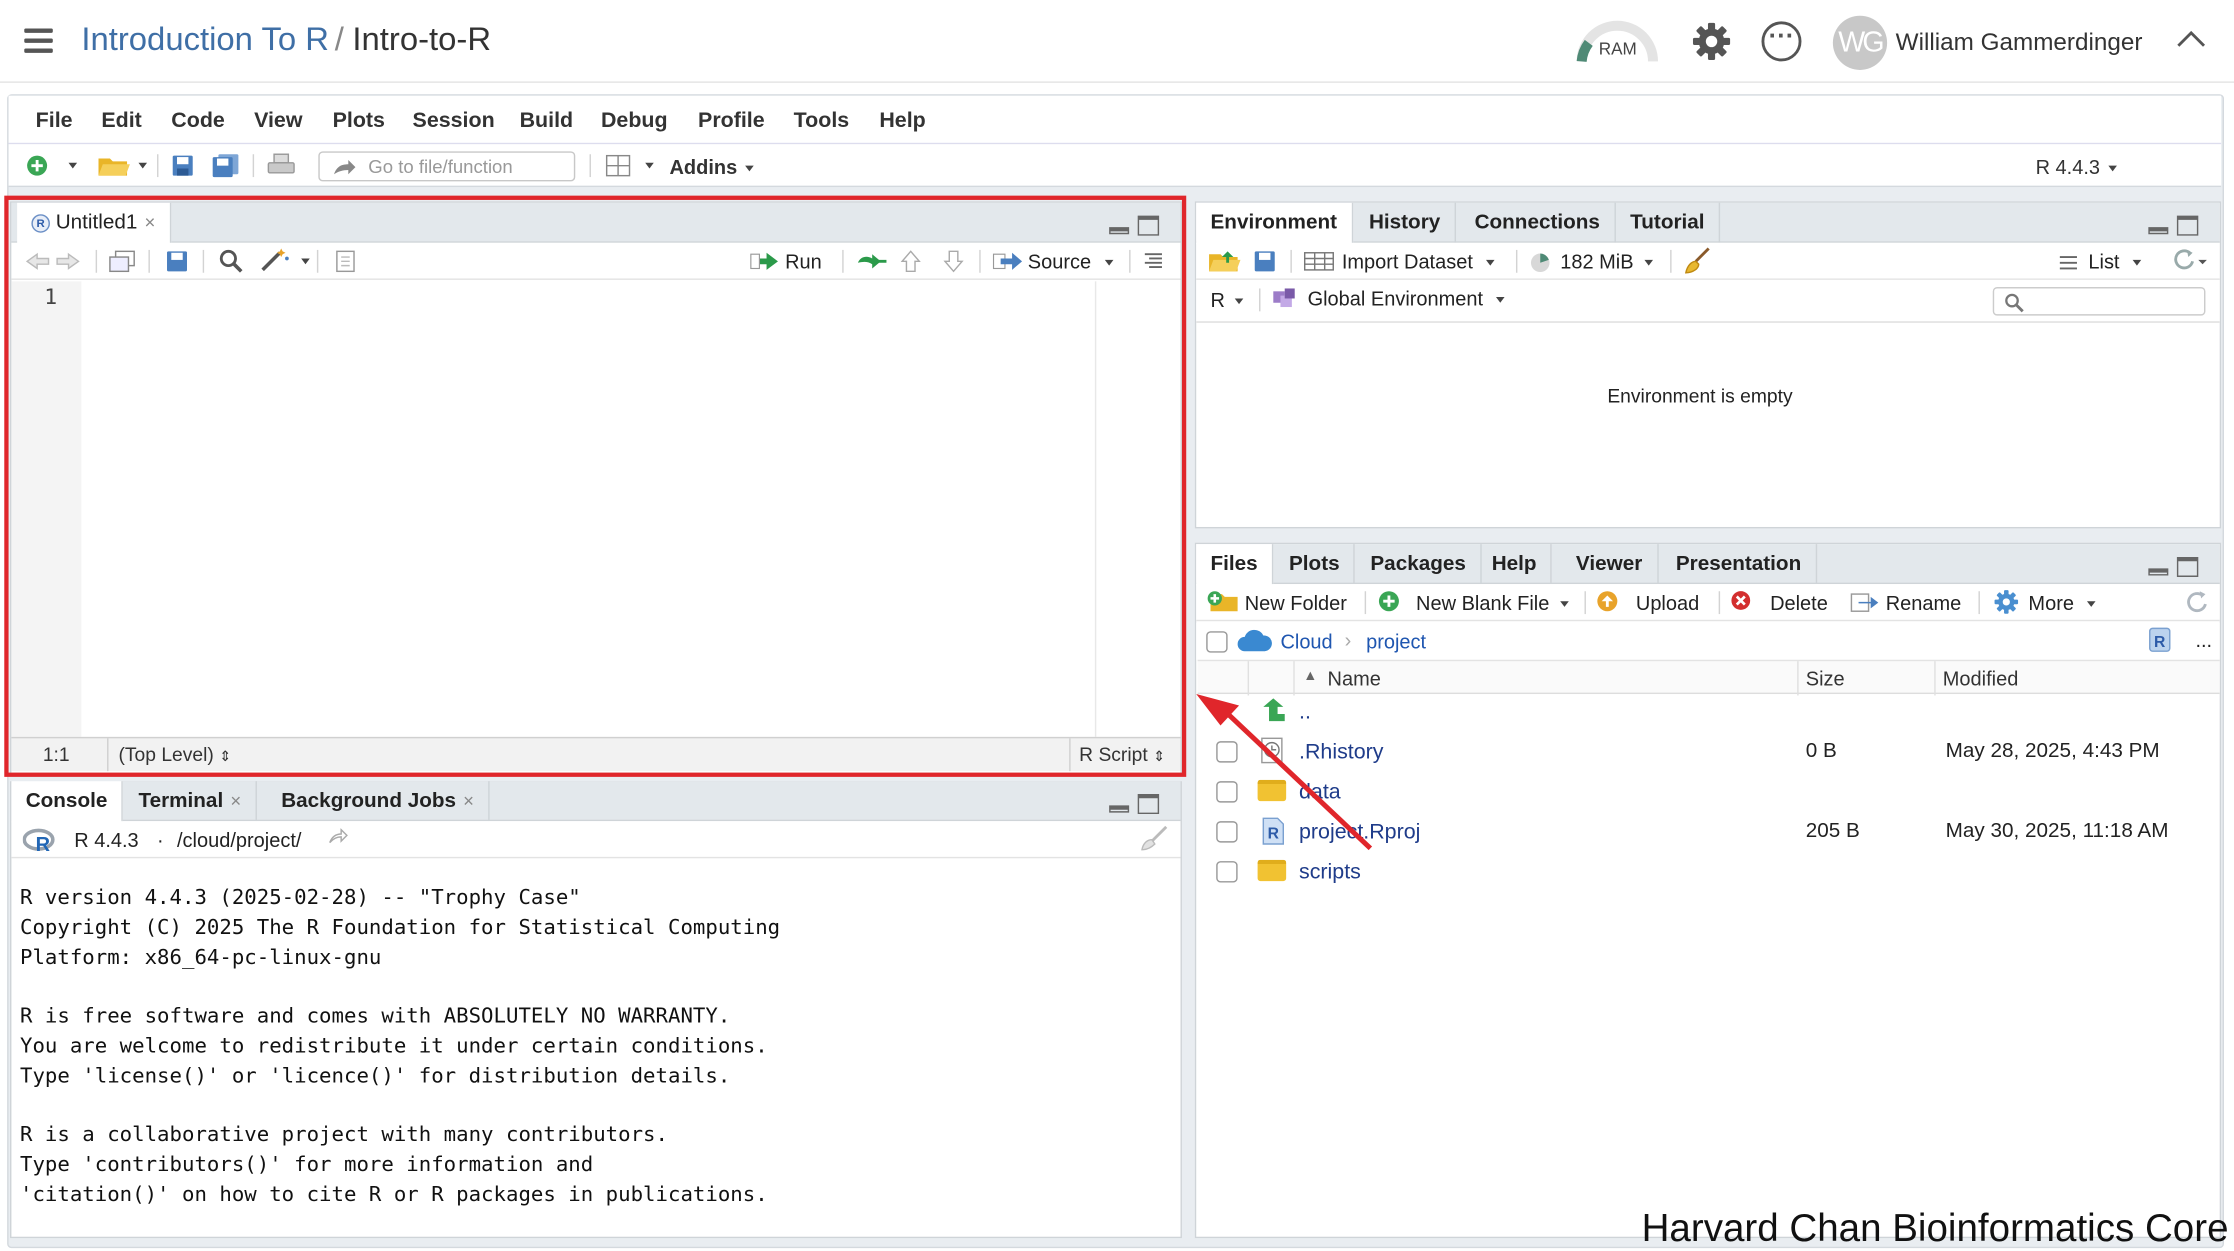  I want to click on menu-view: View, so click(278, 121).